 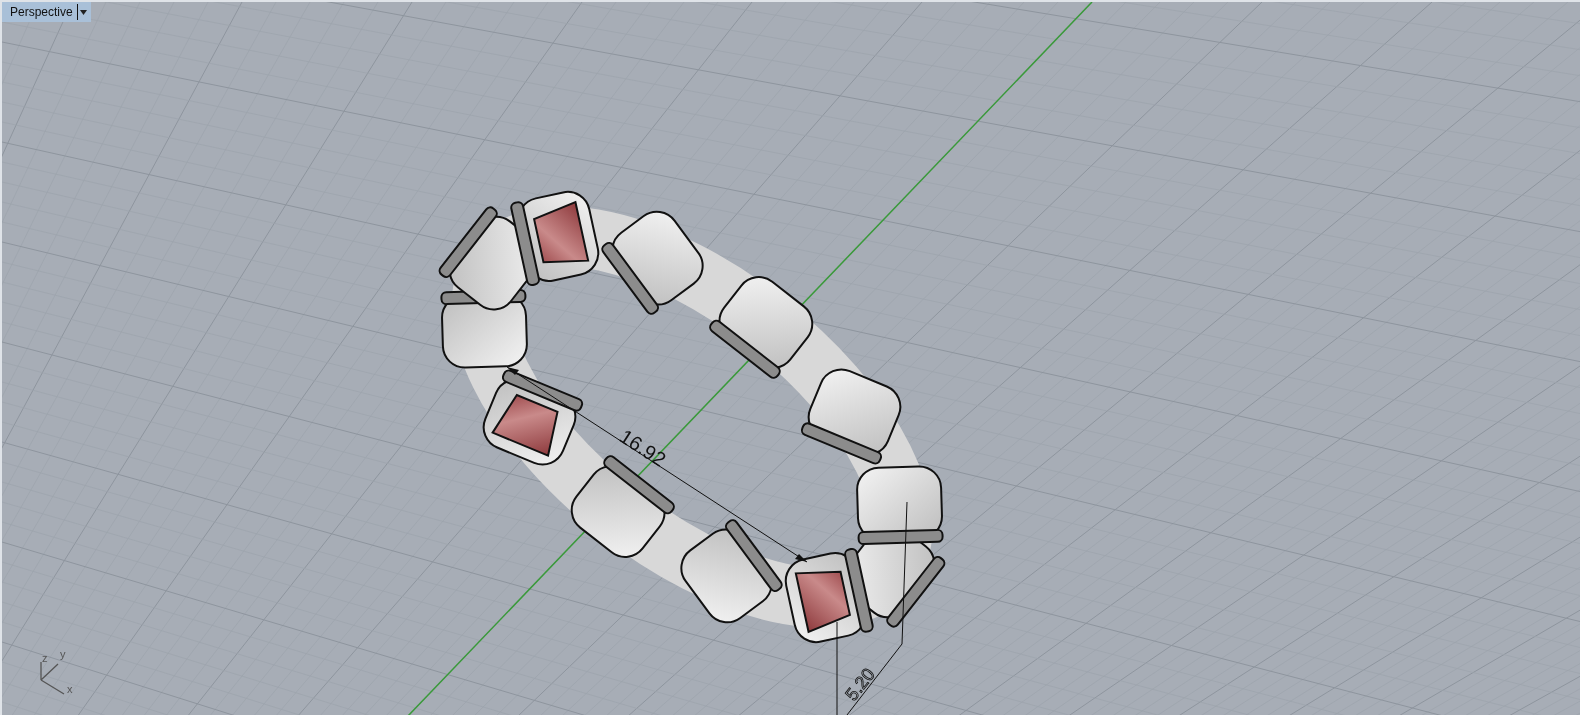 I want to click on caret-icon, so click(x=83, y=12).